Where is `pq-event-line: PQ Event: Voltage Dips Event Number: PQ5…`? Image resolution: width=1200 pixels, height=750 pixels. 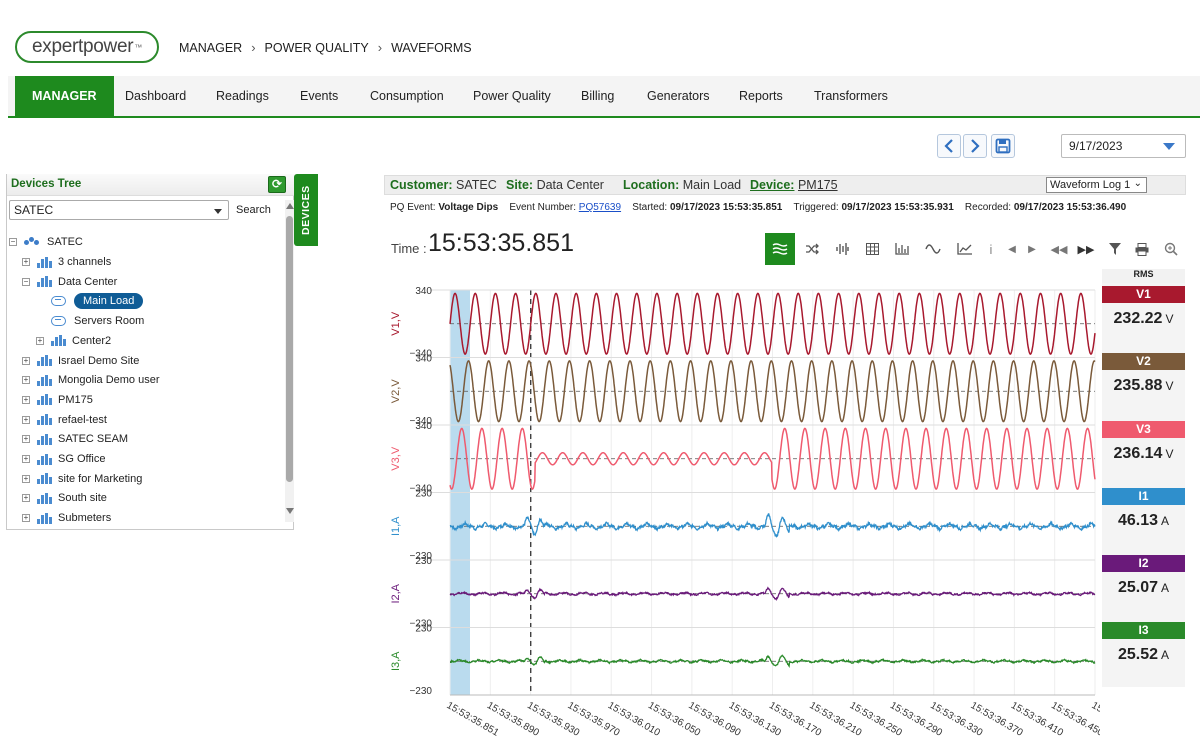 pq-event-line: PQ Event: Voltage Dips Event Number: PQ5… is located at coordinates (758, 207).